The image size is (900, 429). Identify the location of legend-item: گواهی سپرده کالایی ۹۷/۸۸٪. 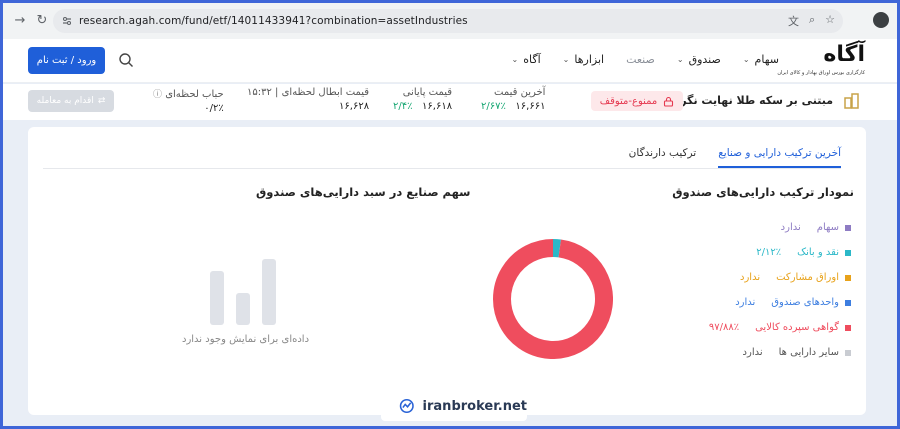
(780, 327).